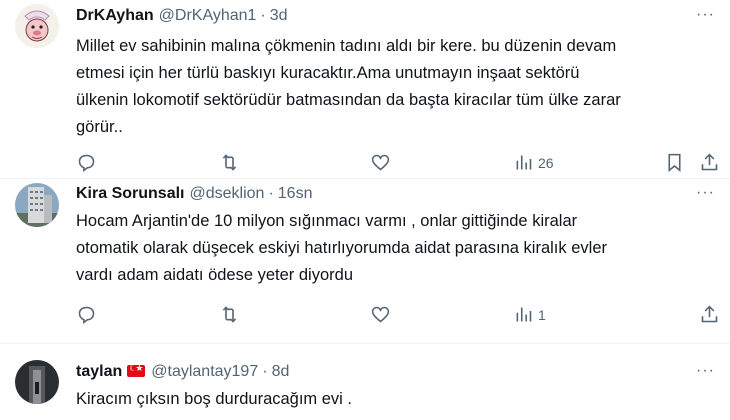 The width and height of the screenshot is (730, 420). I want to click on tweet-header: DrKAyhan @DrKAyhan1 · 3d, so click(182, 16).